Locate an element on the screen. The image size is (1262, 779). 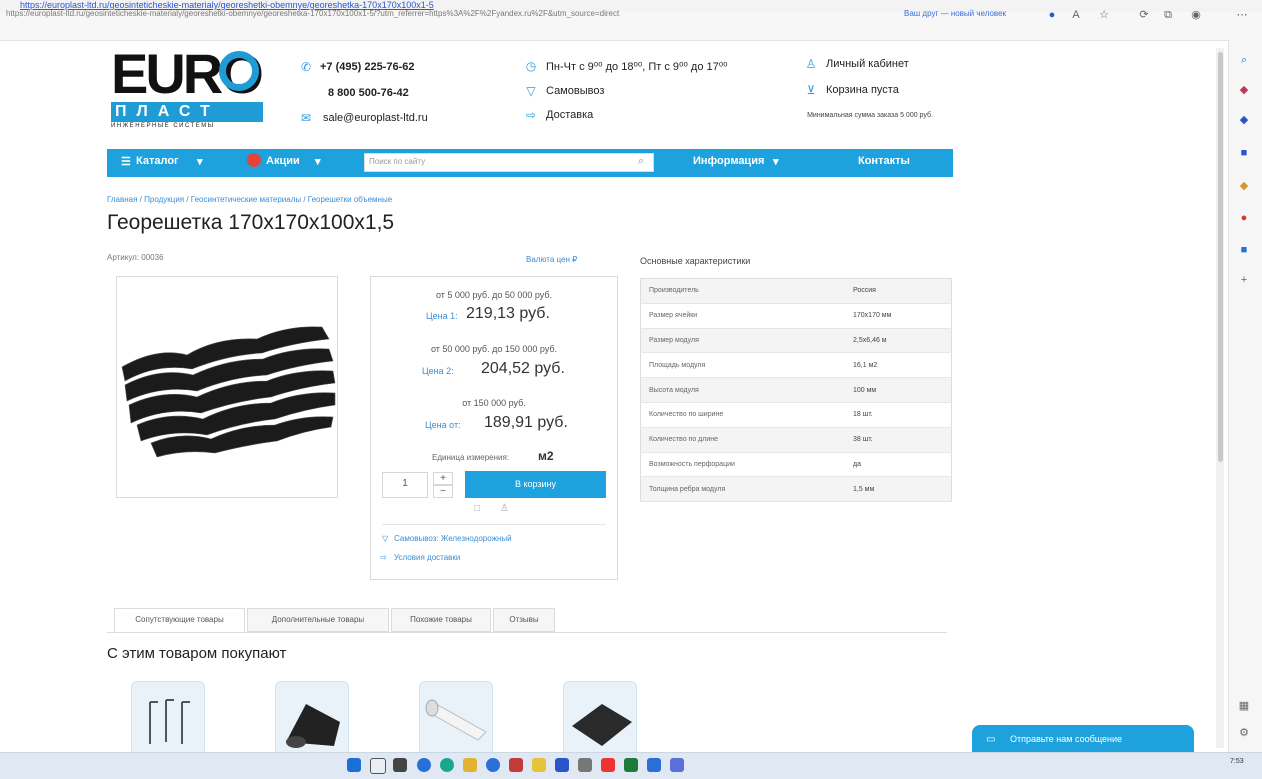
price-label-3: Цена от: is located at coordinates (443, 425).